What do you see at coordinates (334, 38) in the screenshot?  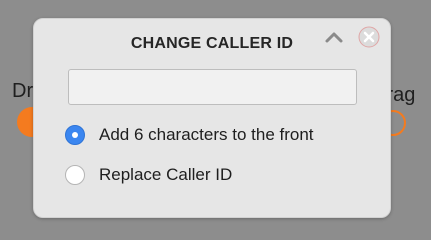 I see `chevron-up-icon` at bounding box center [334, 38].